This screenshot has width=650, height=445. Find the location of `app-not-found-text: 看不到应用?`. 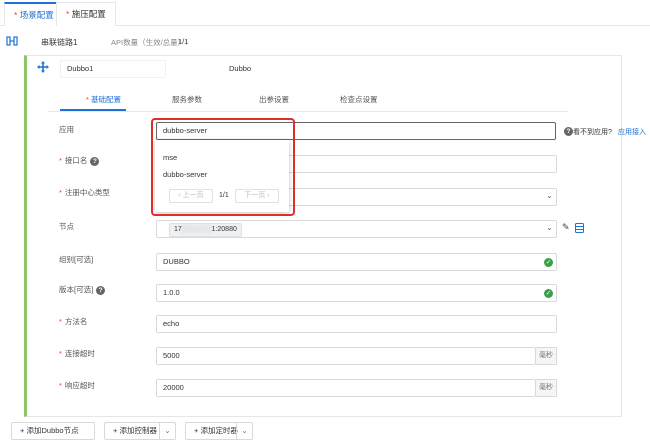

app-not-found-text: 看不到应用? is located at coordinates (592, 132).